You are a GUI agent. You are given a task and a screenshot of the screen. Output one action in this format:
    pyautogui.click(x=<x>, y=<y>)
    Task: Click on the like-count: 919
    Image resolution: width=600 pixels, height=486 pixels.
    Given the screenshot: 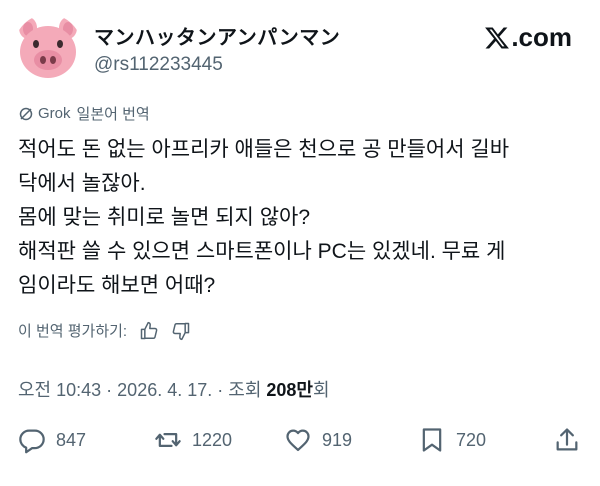 What is the action you would take?
    pyautogui.click(x=337, y=439)
    